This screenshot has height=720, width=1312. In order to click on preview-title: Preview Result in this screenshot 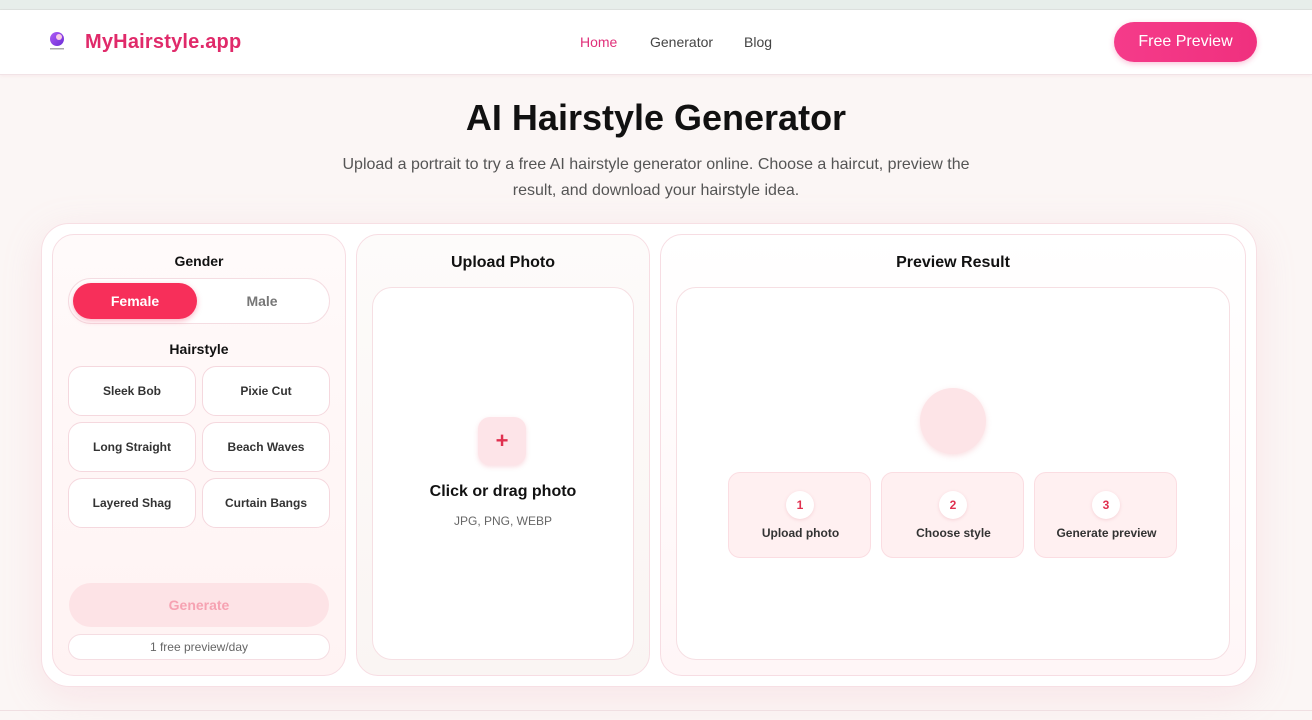, I will do `click(953, 262)`.